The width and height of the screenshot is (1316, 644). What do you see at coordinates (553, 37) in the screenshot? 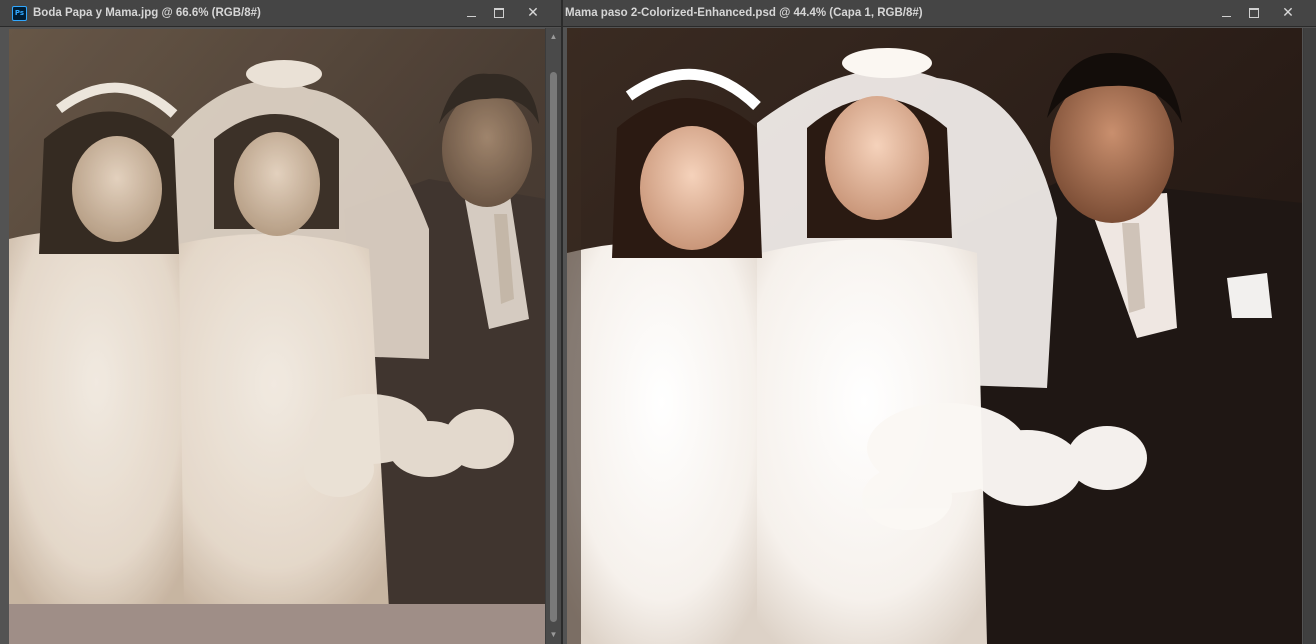
I see `scroll-up-icon: ▲` at bounding box center [553, 37].